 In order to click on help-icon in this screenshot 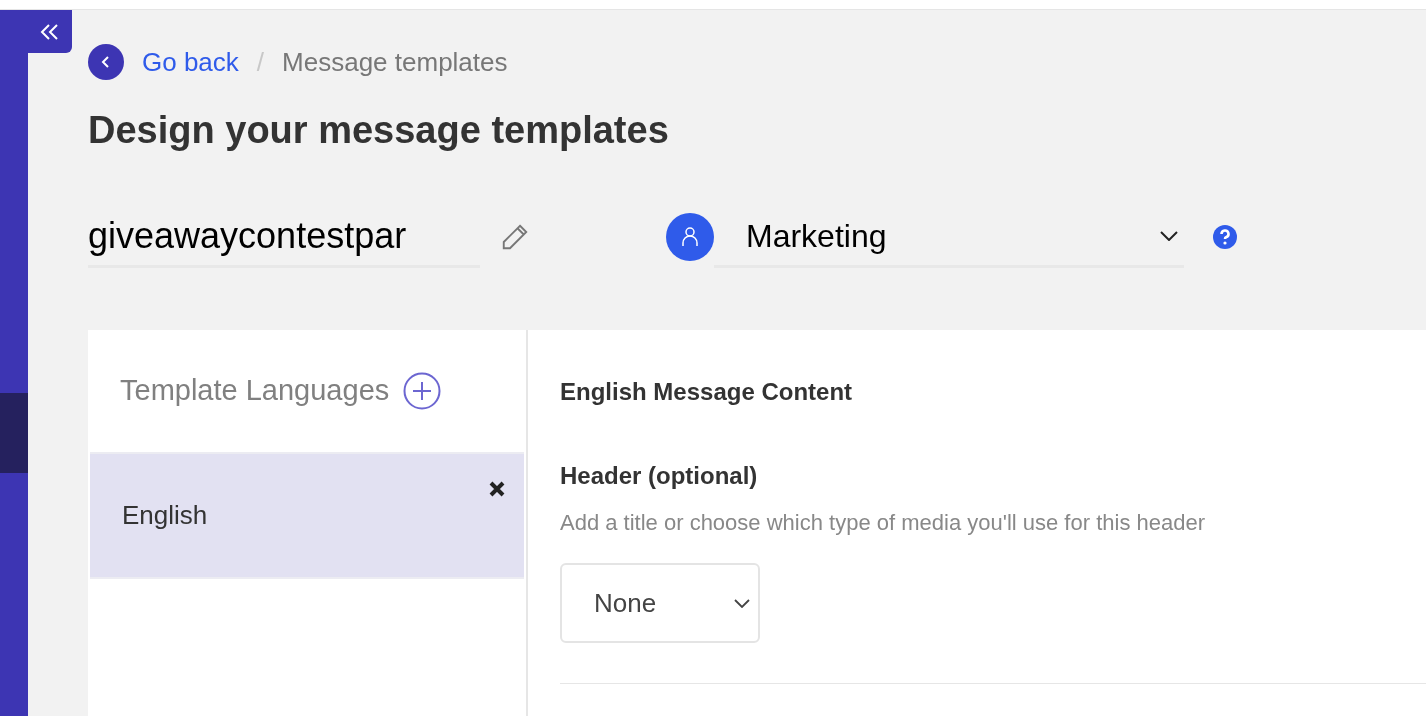, I will do `click(1225, 237)`.